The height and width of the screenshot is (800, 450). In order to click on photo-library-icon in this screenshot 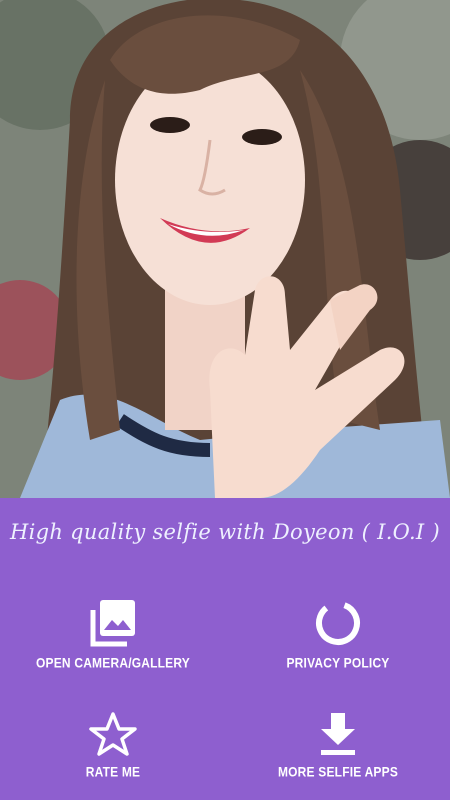, I will do `click(112, 623)`.